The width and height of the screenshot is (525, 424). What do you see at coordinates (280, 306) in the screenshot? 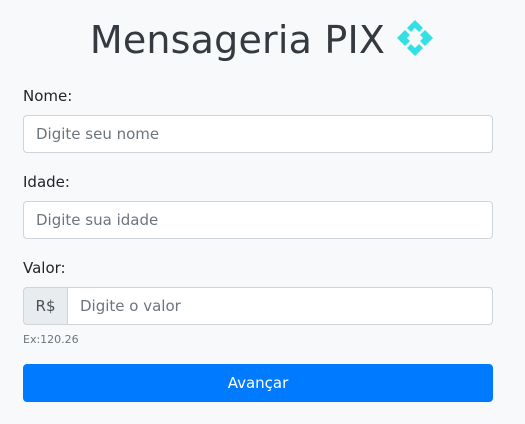
I see `amount-input` at bounding box center [280, 306].